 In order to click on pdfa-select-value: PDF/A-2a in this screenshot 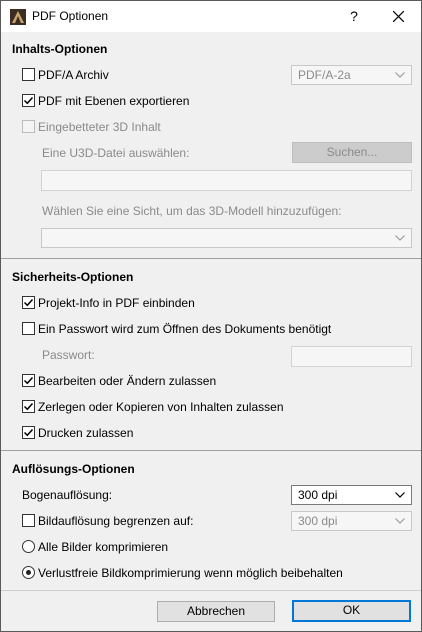, I will do `click(324, 75)`.